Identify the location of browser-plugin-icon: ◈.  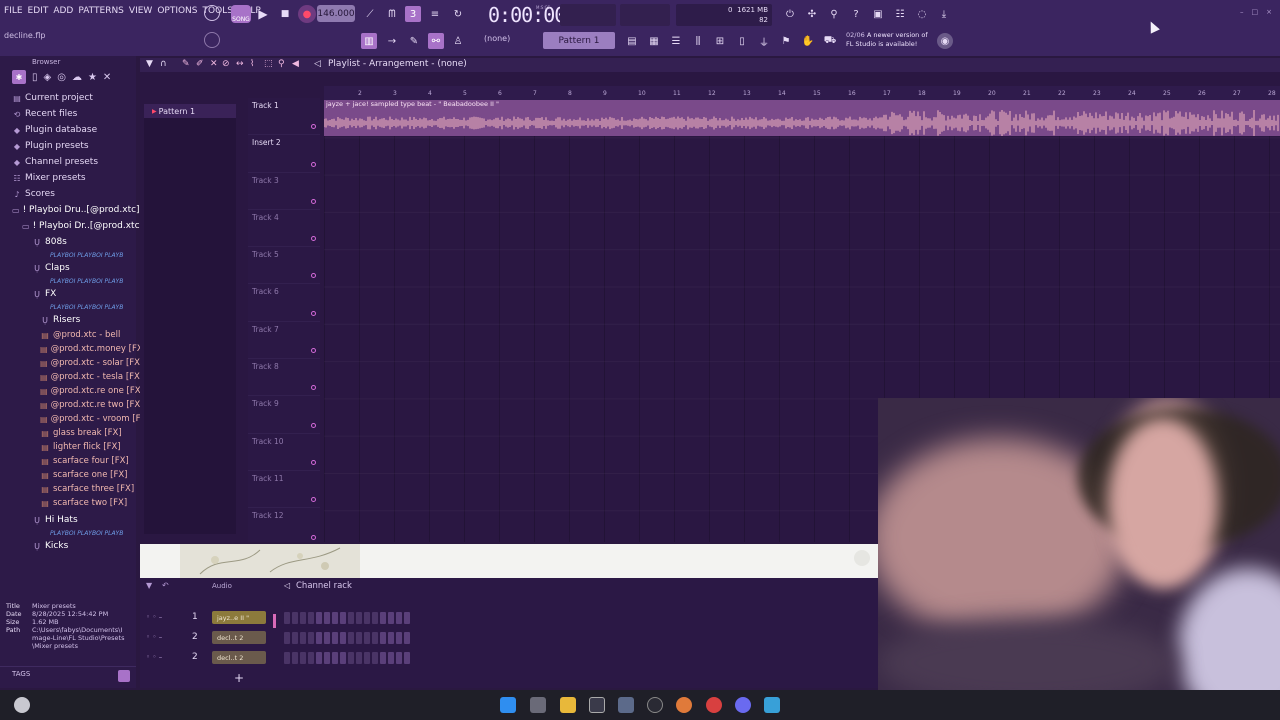
(48, 77).